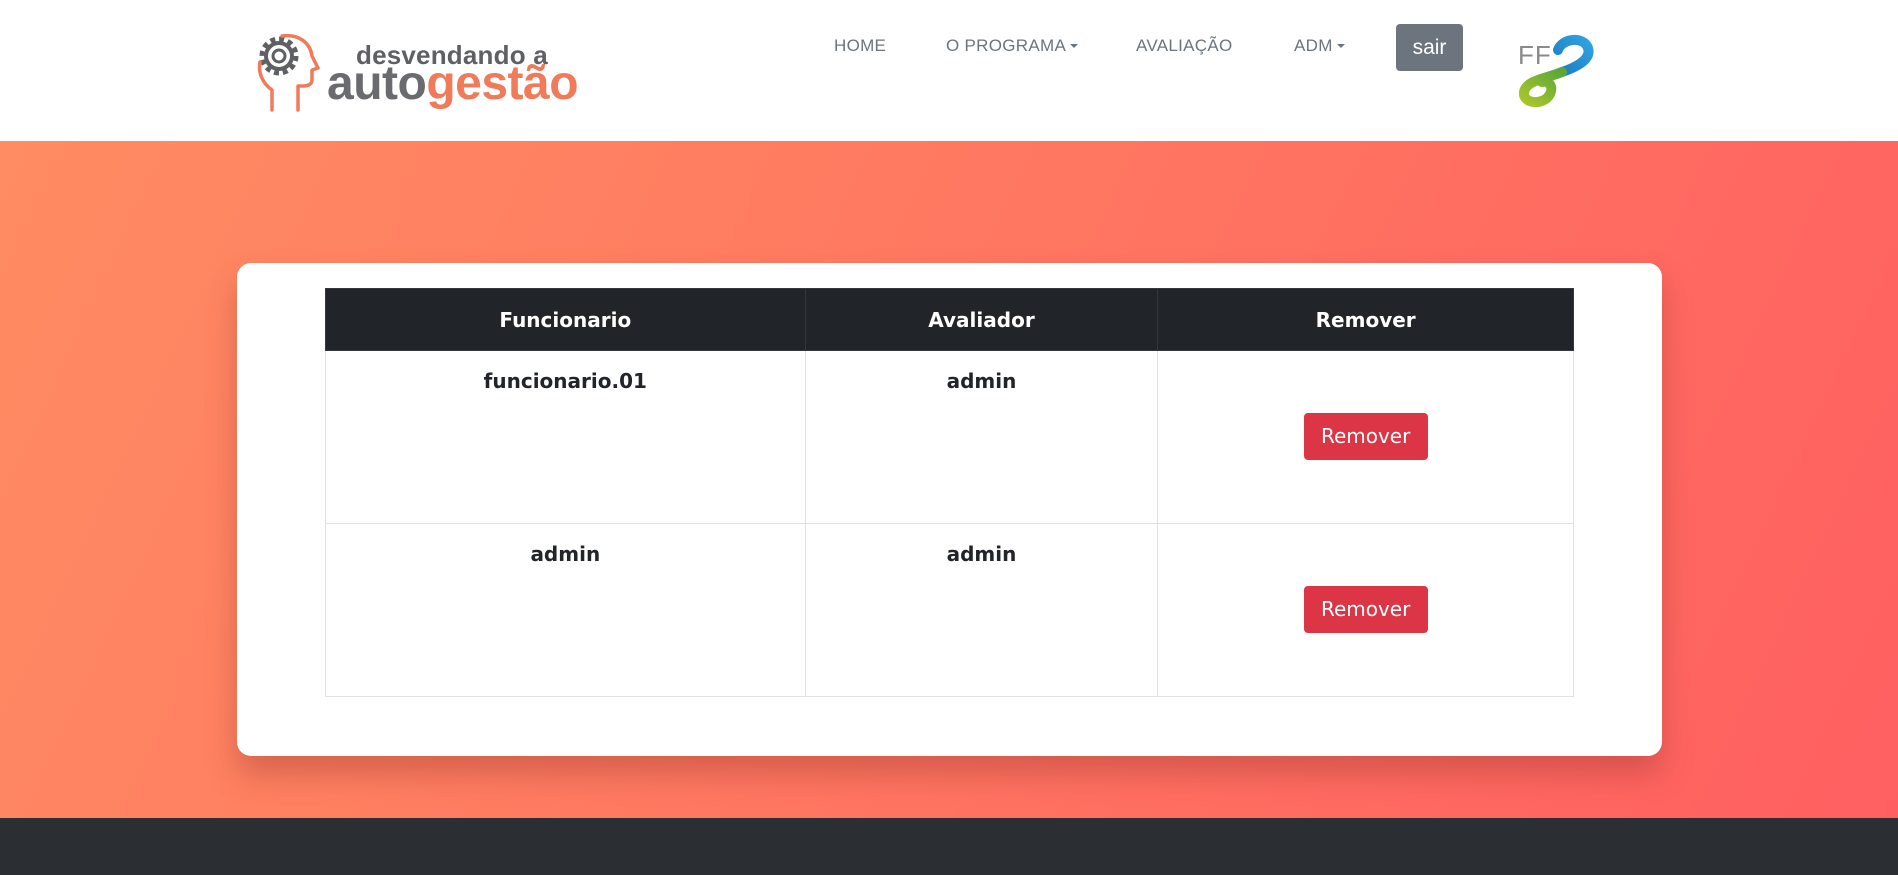  I want to click on autogestao-logo: desvendando a autogestão, so click(417, 71).